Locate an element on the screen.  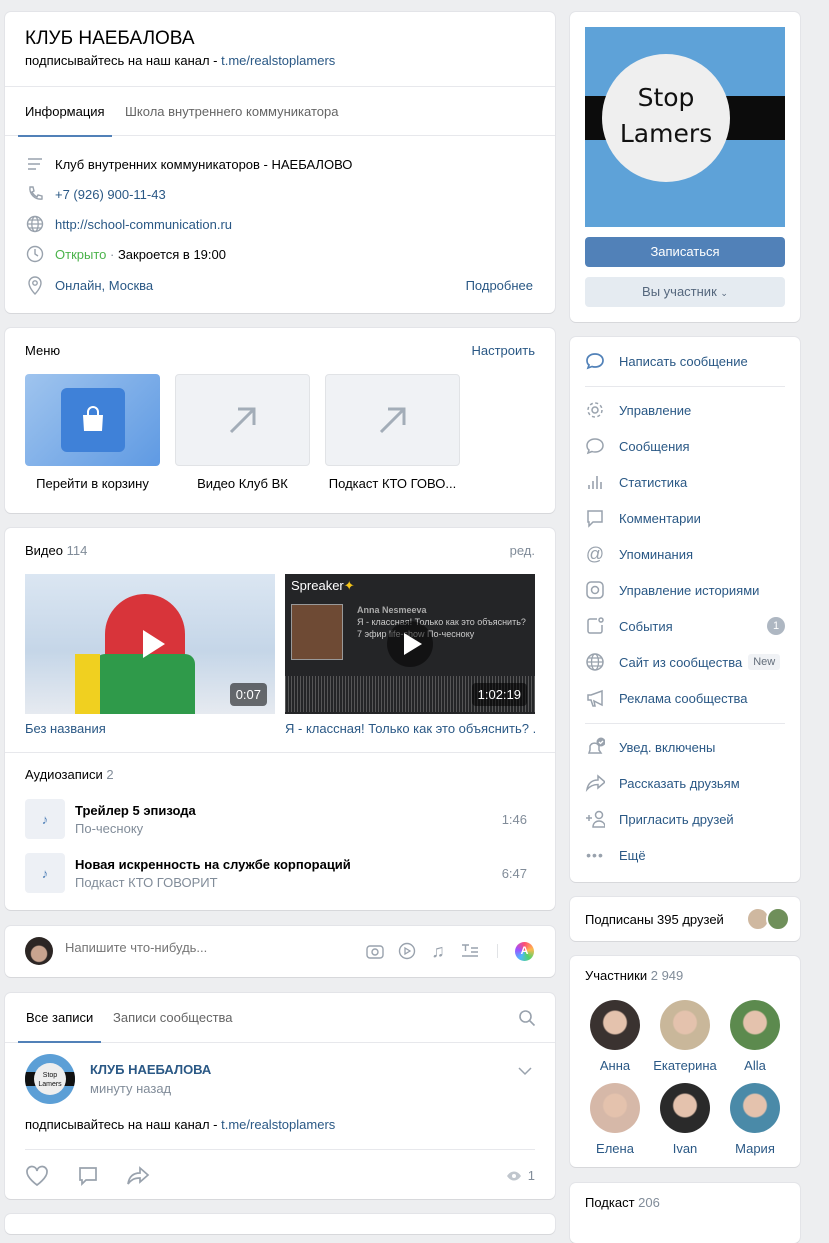
music-icon: ♫ is located at coordinates (438, 951).